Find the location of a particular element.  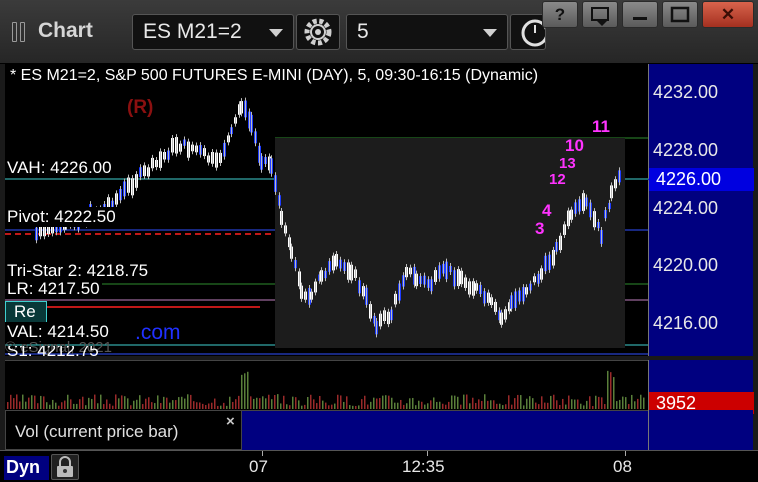

drag-handle-icon is located at coordinates (23, 32).